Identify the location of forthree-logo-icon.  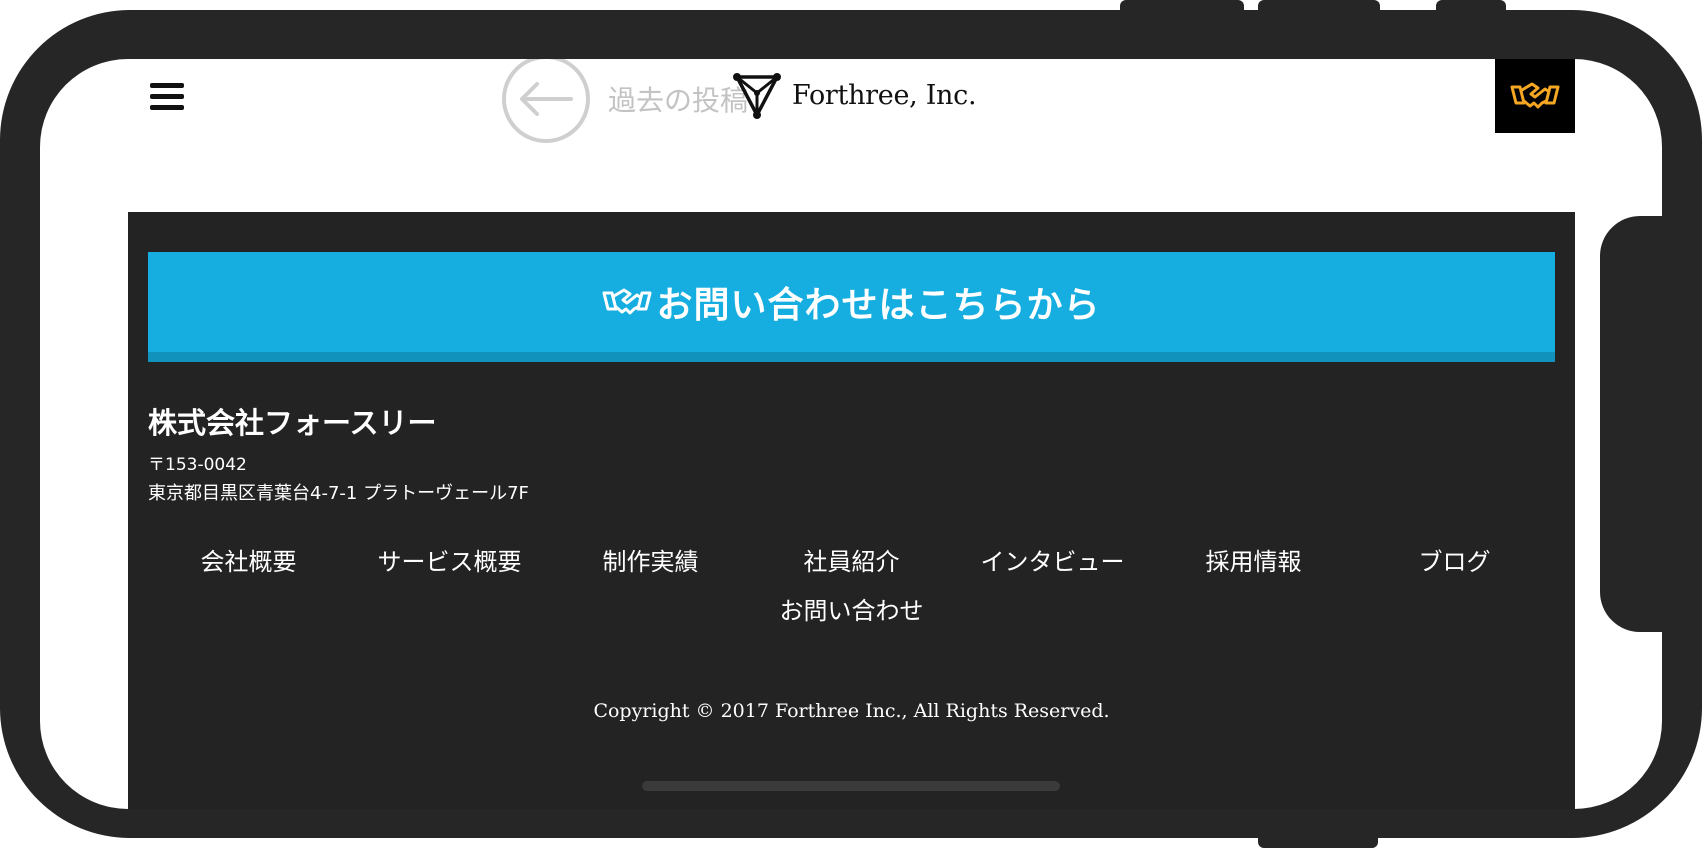
(757, 96).